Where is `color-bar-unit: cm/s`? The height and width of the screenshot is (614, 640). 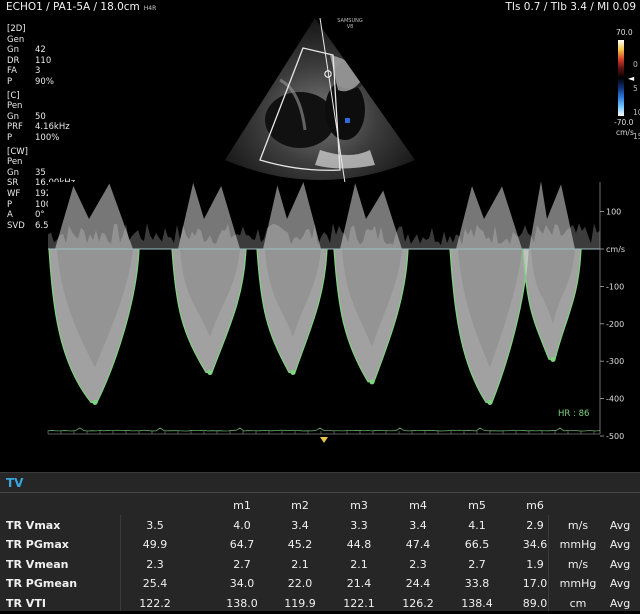 color-bar-unit: cm/s is located at coordinates (625, 132).